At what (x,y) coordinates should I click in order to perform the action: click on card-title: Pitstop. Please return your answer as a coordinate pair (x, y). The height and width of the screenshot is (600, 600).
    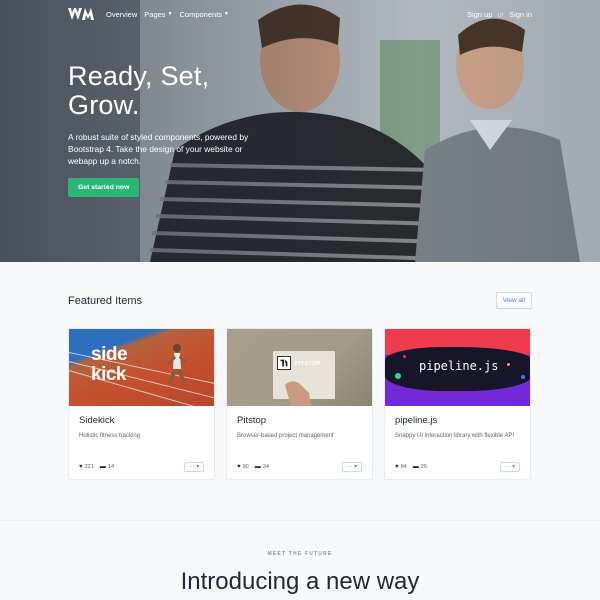
    Looking at the image, I should click on (299, 420).